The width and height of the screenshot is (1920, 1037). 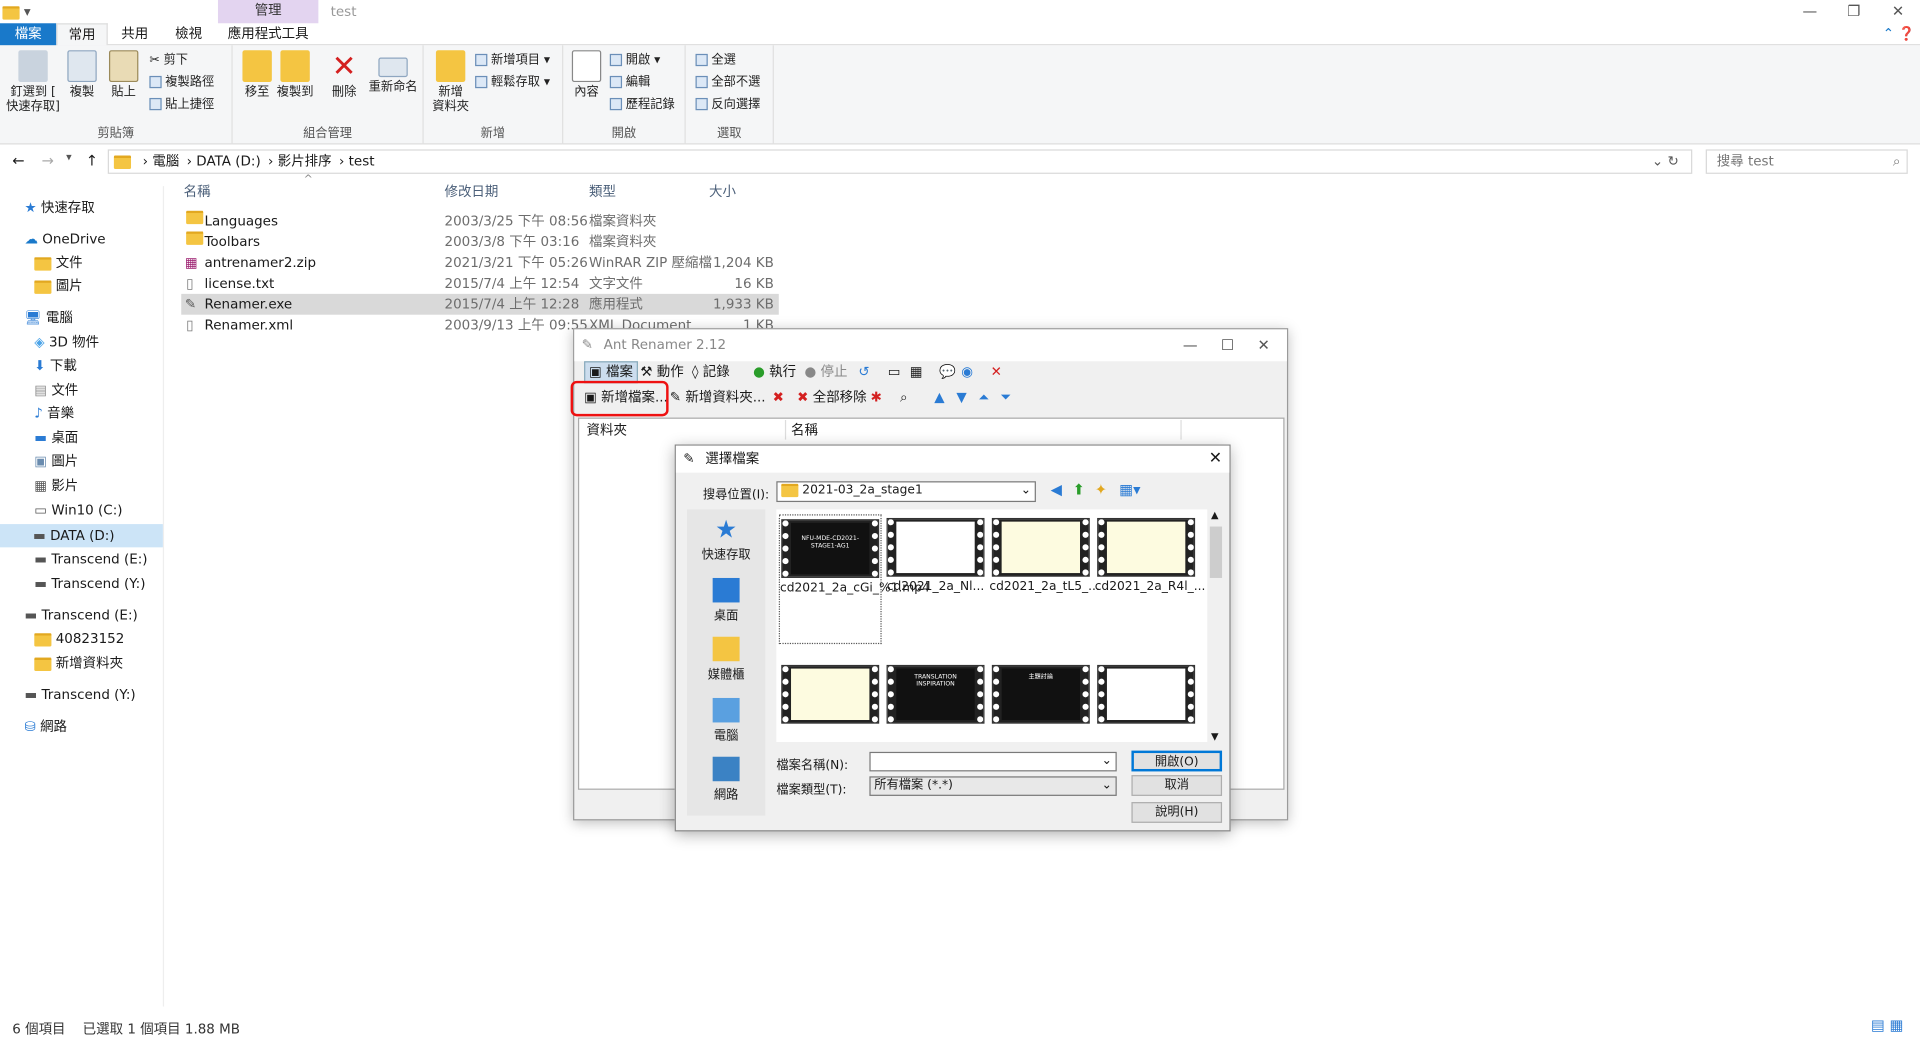 I want to click on tab-home: 常用, so click(x=82, y=34).